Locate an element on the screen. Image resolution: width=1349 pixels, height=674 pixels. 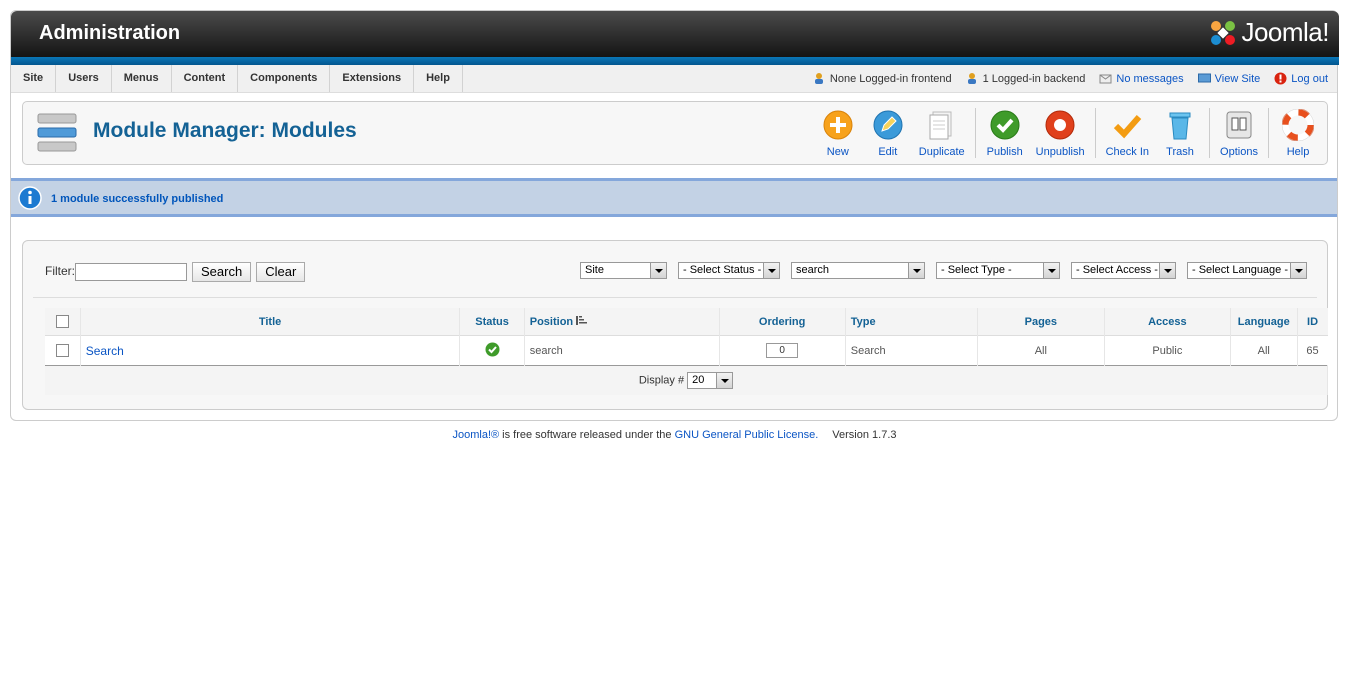
select-all-cell is located at coordinates (63, 322).